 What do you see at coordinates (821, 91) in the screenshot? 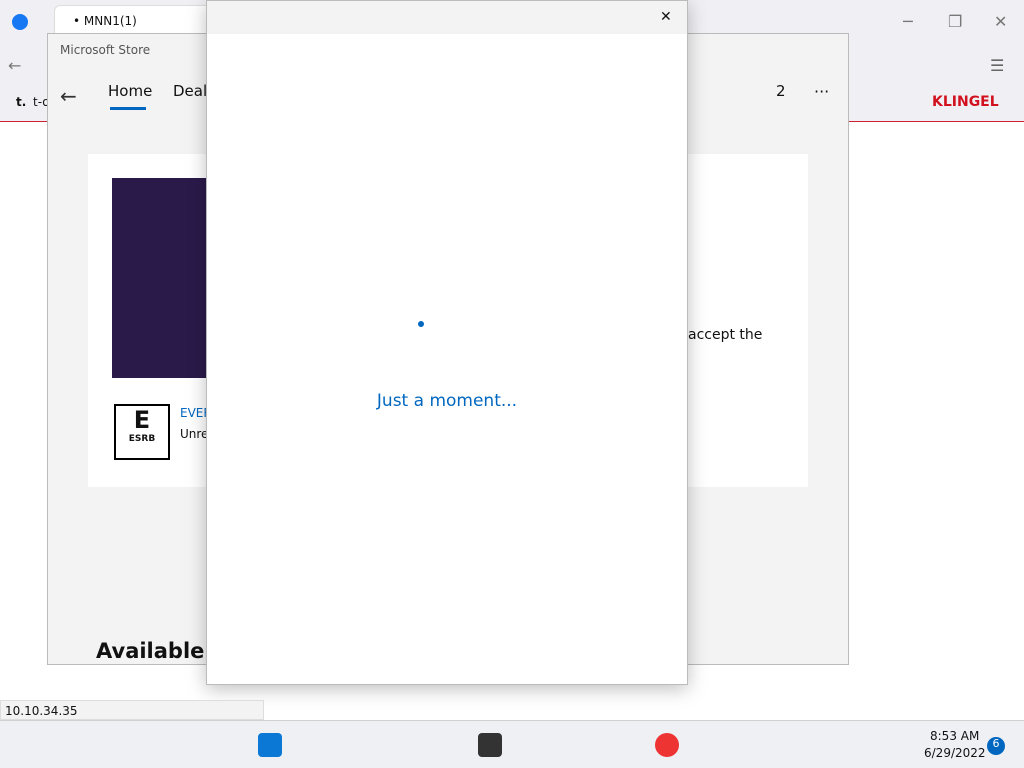
I see `more-button: ···` at bounding box center [821, 91].